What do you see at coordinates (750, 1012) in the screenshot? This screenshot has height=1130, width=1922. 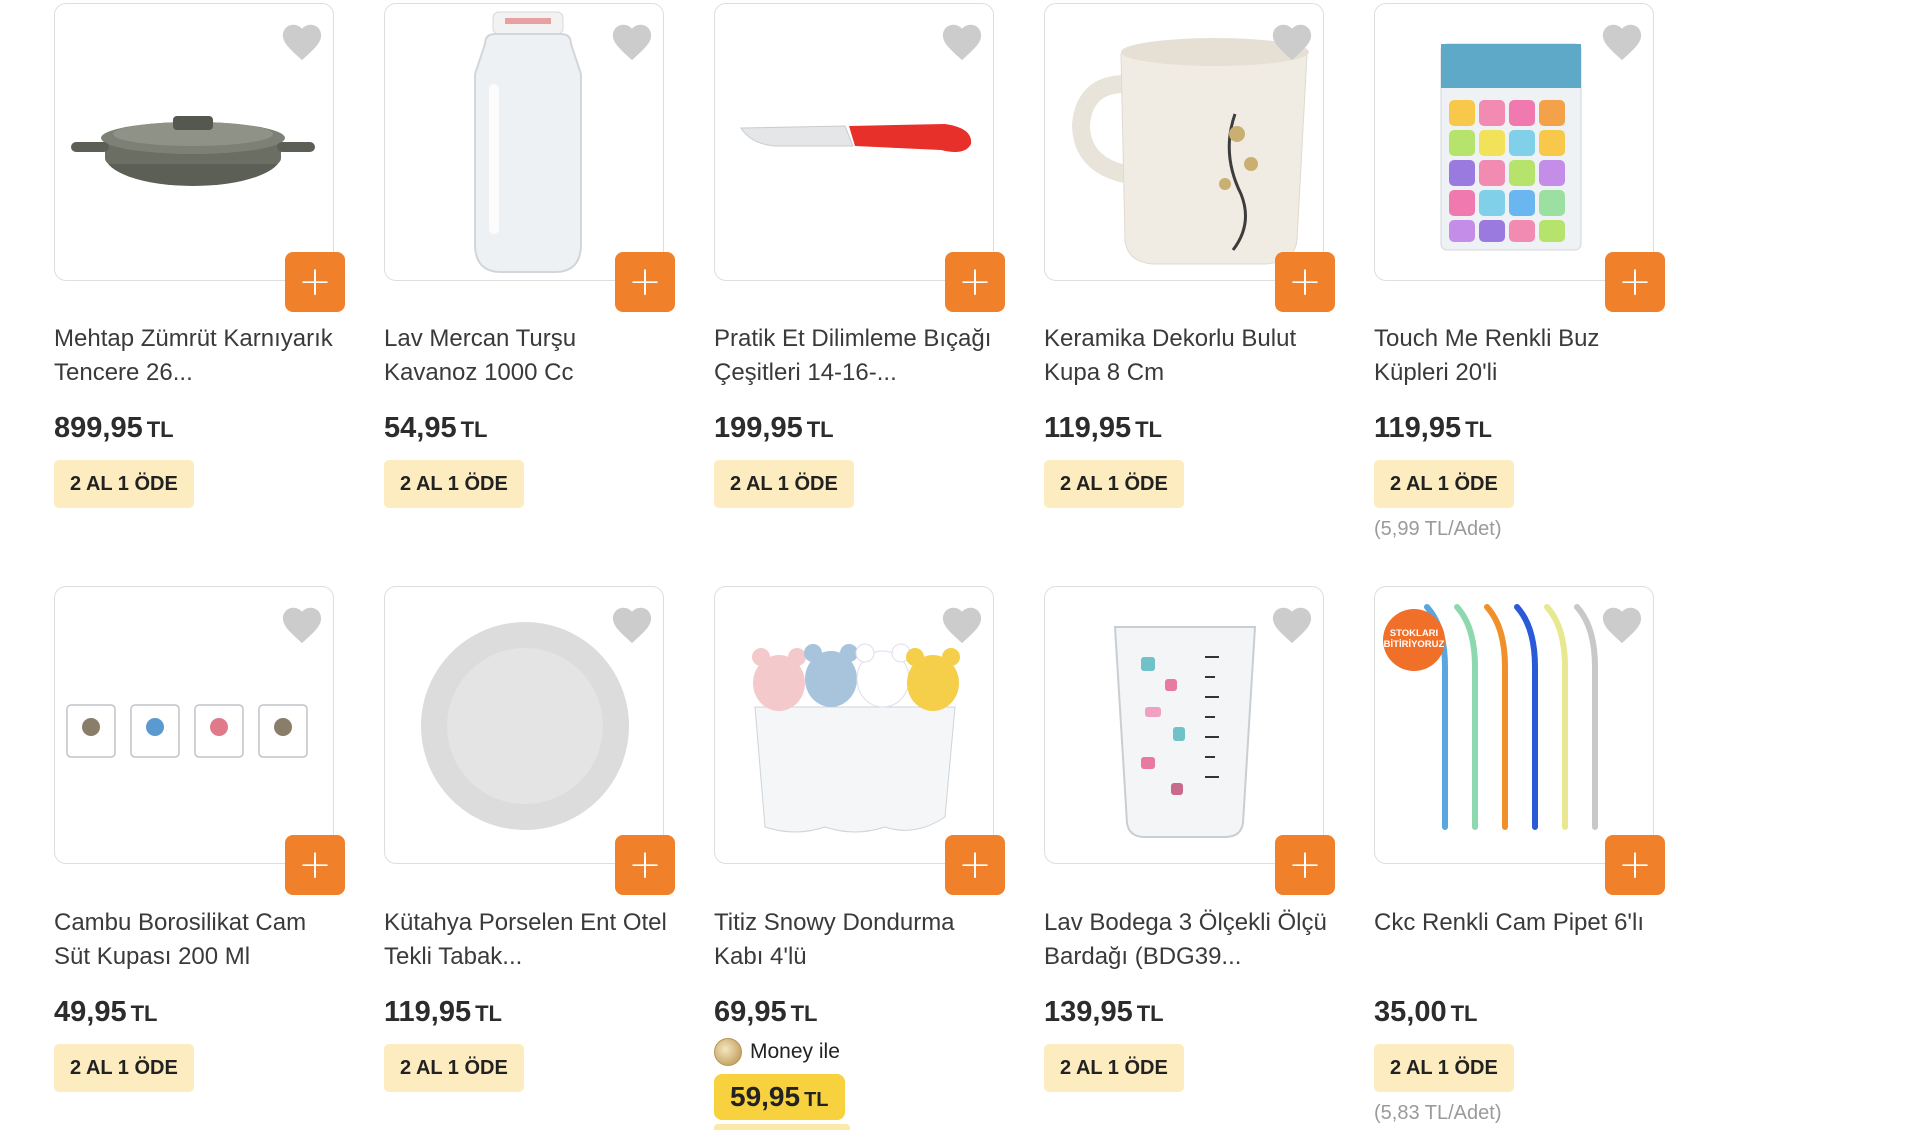 I see `price-value: 69,95` at bounding box center [750, 1012].